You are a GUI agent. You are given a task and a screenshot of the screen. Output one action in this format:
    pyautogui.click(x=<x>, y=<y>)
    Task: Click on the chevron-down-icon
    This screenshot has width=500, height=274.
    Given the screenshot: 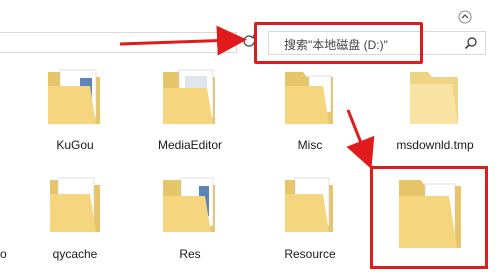 What is the action you would take?
    pyautogui.click(x=234, y=41)
    